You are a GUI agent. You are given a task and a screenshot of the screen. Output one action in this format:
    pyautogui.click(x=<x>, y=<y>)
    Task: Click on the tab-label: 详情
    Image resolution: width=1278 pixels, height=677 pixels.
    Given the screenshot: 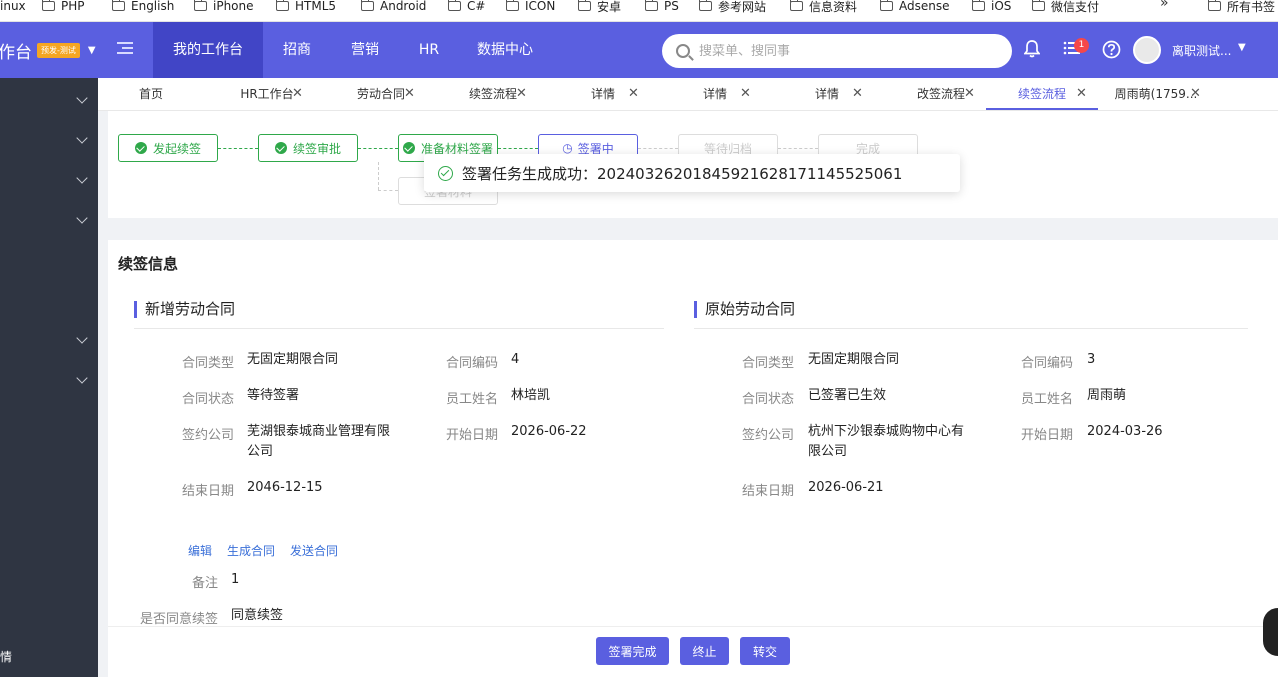 What is the action you would take?
    pyautogui.click(x=714, y=94)
    